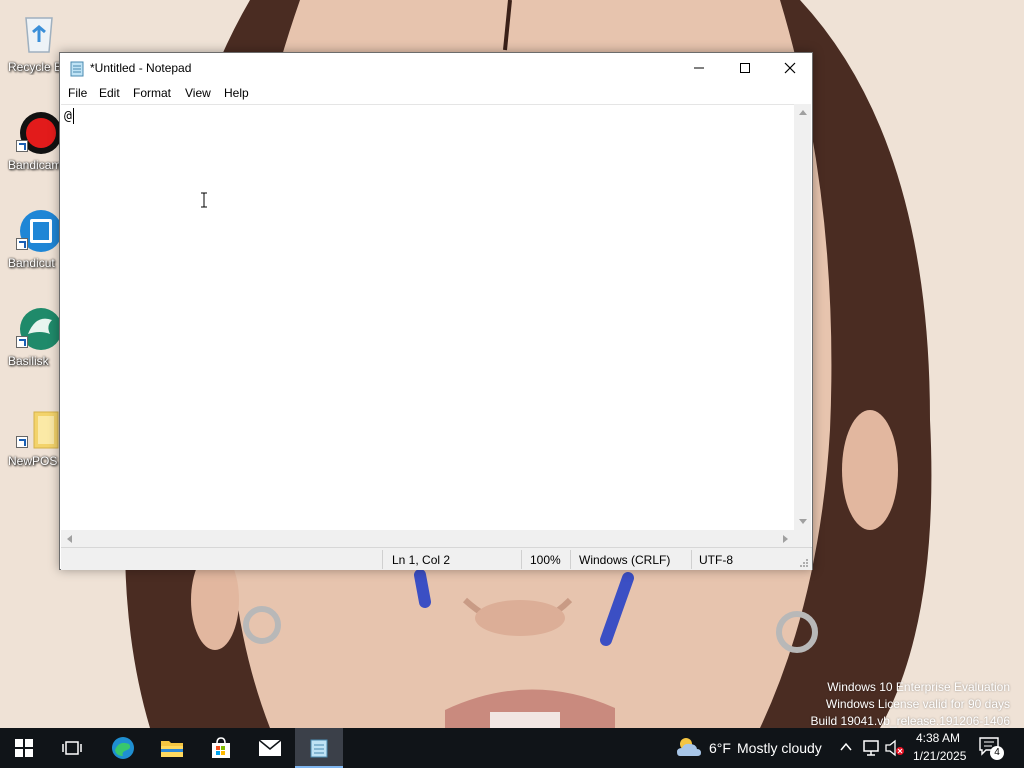  I want to click on status-zoom: 100%, so click(545, 560).